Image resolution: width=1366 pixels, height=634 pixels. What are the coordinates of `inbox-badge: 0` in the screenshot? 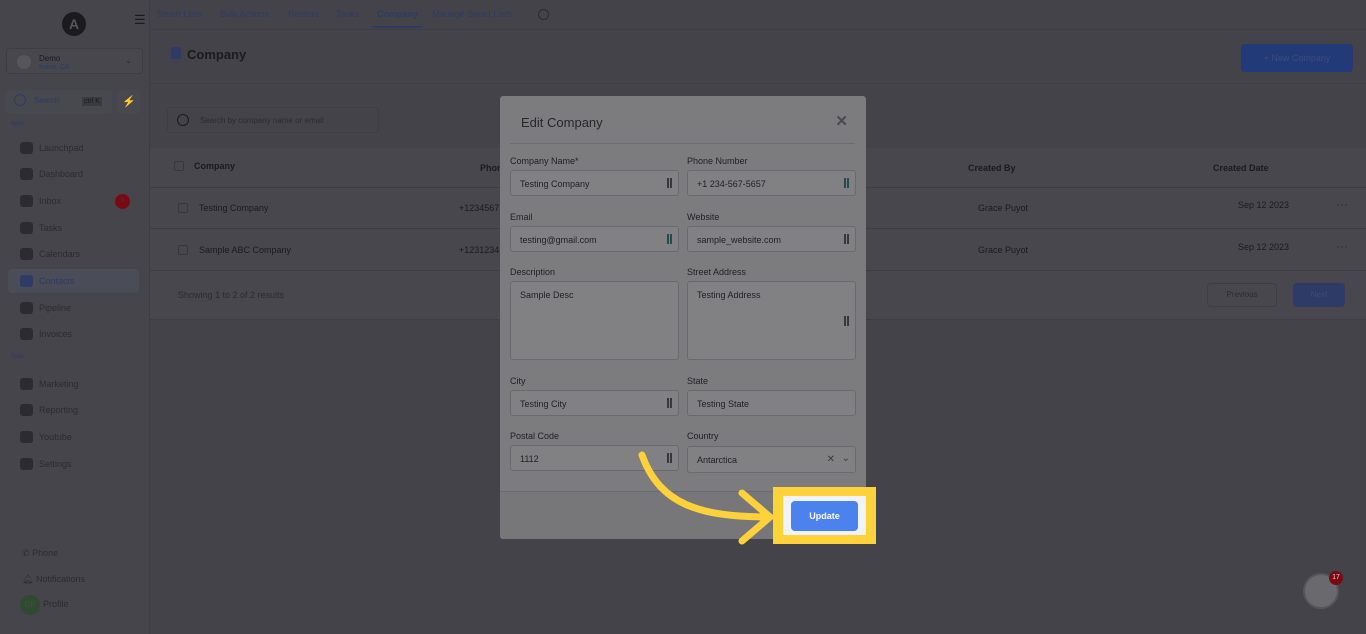 It's located at (122, 201).